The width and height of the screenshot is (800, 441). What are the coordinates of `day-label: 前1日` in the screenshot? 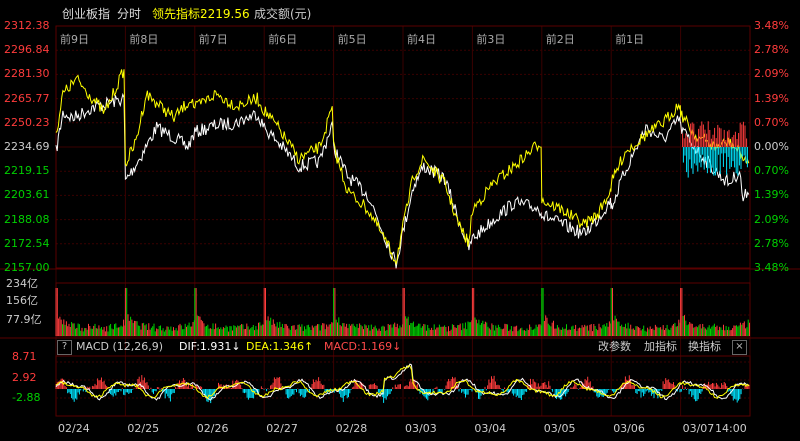 It's located at (630, 39).